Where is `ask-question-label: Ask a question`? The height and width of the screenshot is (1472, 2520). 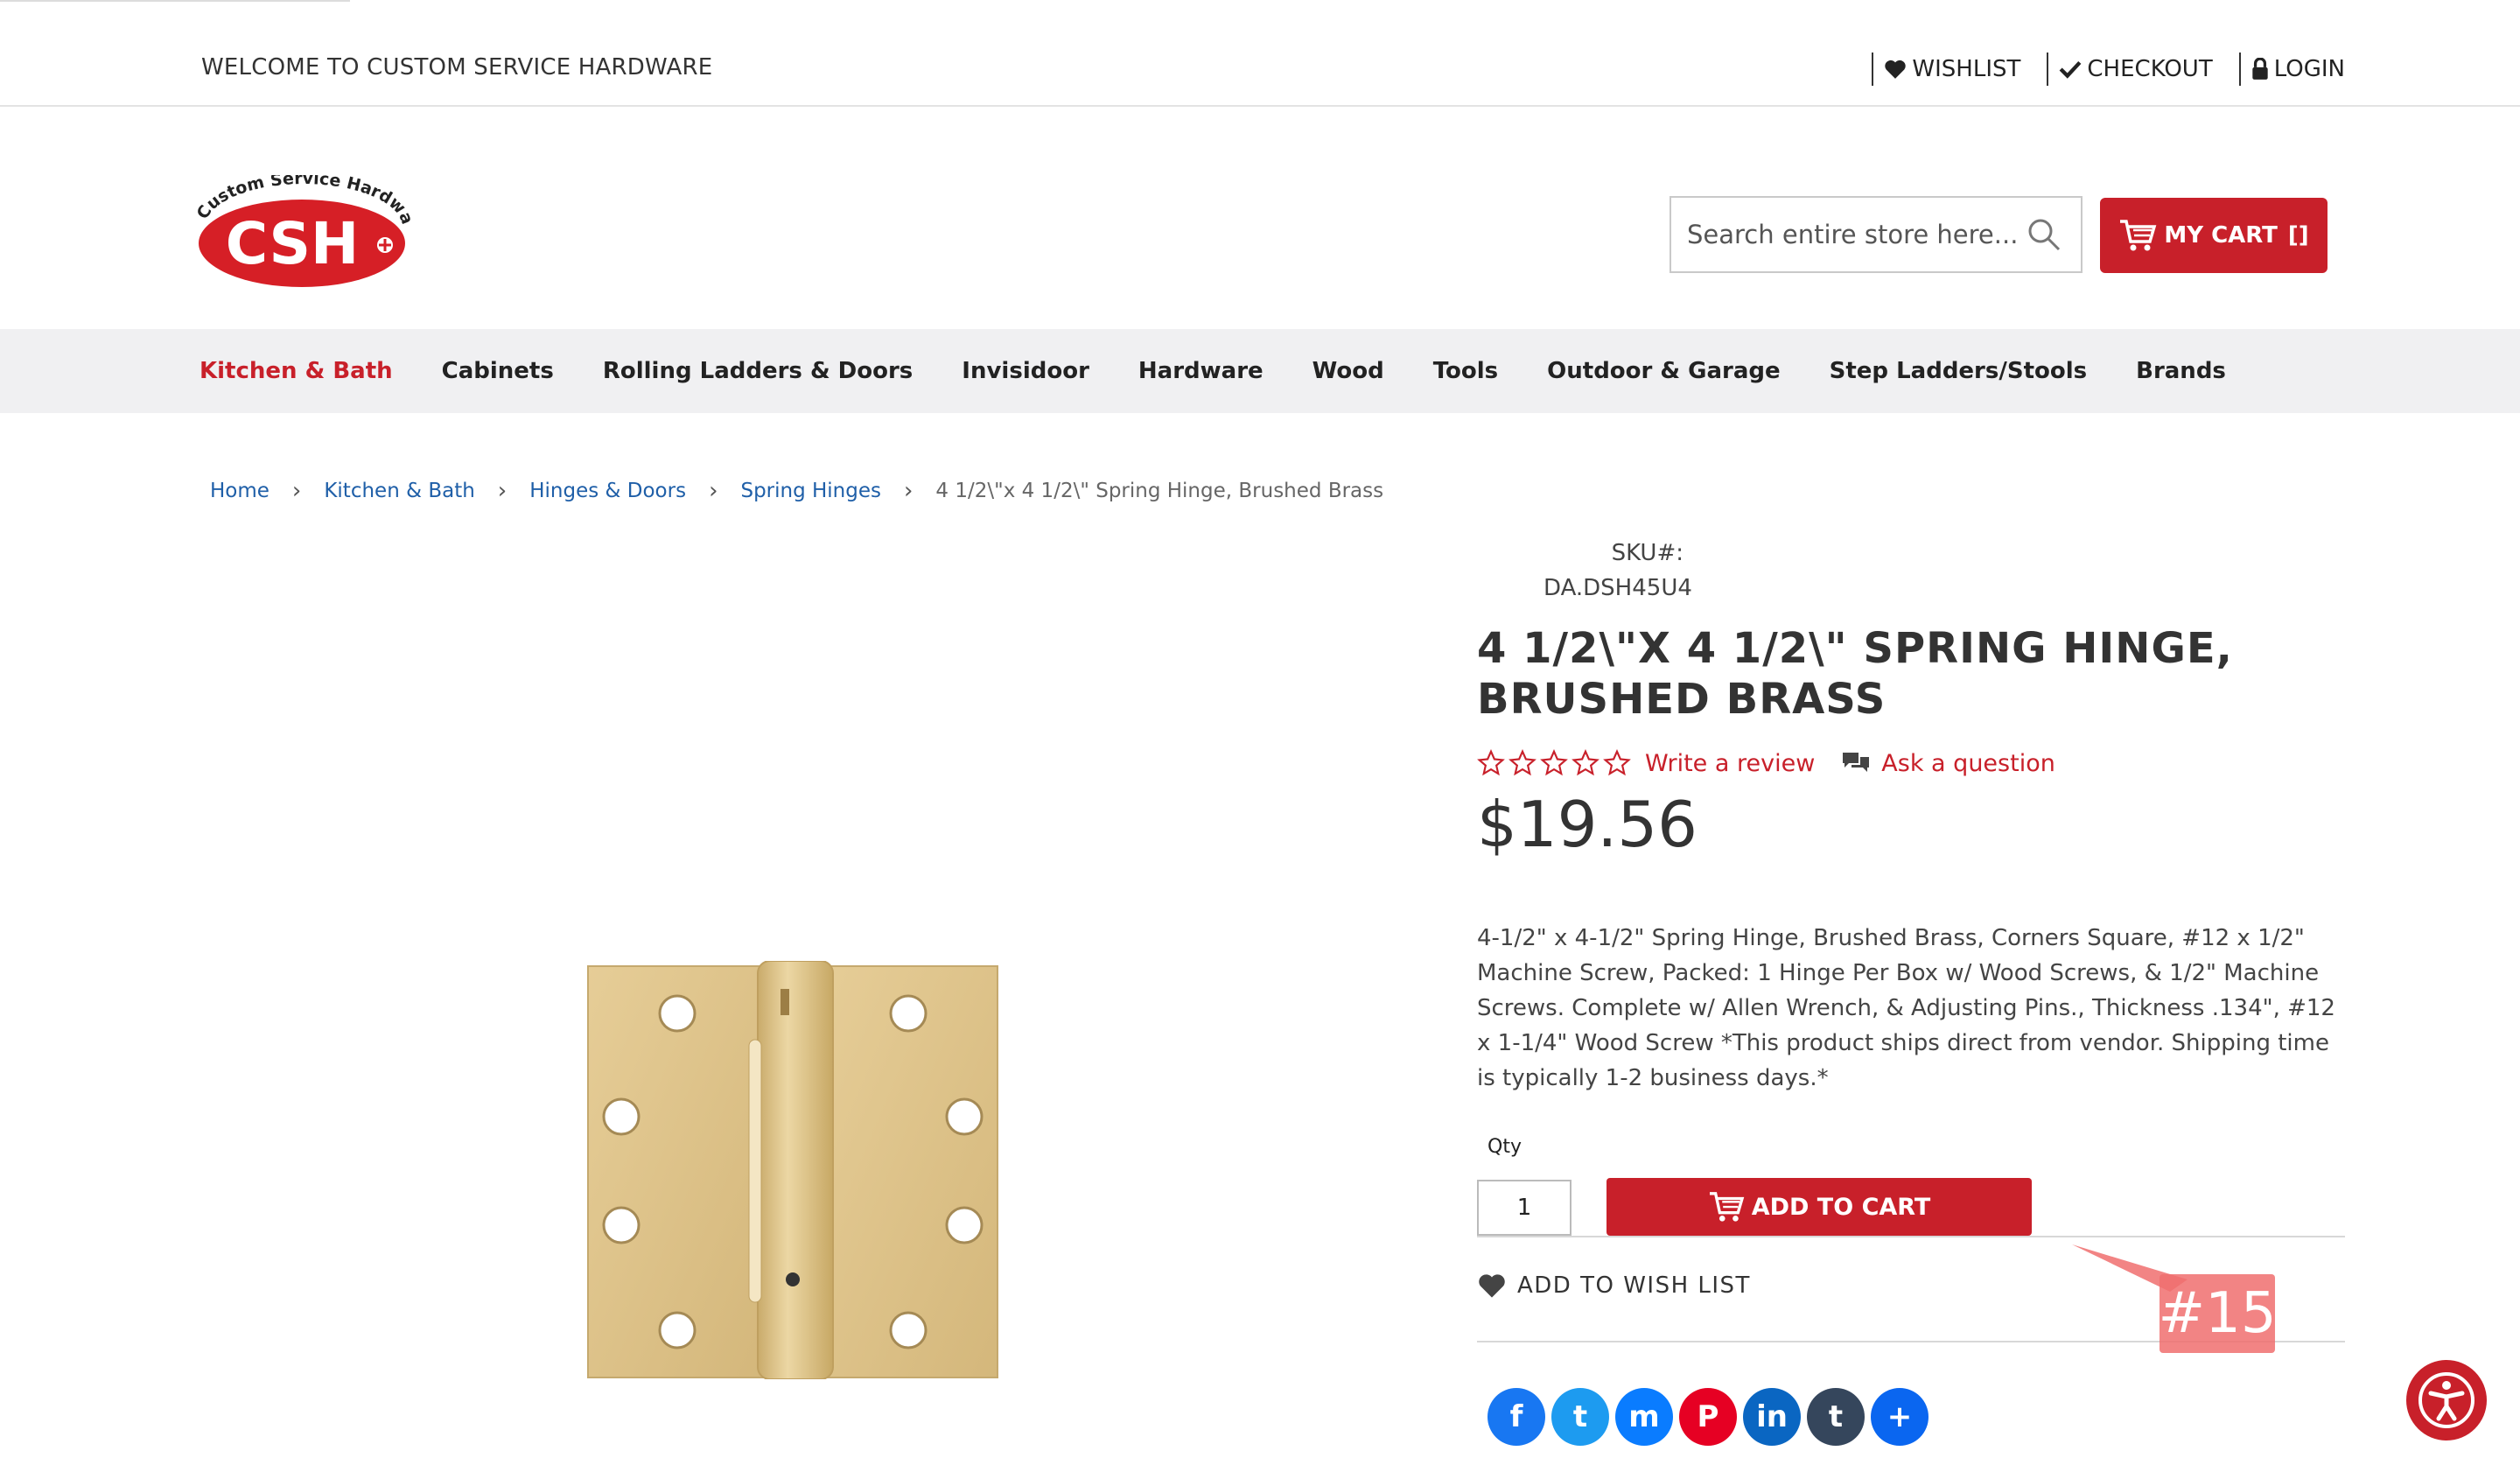 ask-question-label: Ask a question is located at coordinates (1968, 763).